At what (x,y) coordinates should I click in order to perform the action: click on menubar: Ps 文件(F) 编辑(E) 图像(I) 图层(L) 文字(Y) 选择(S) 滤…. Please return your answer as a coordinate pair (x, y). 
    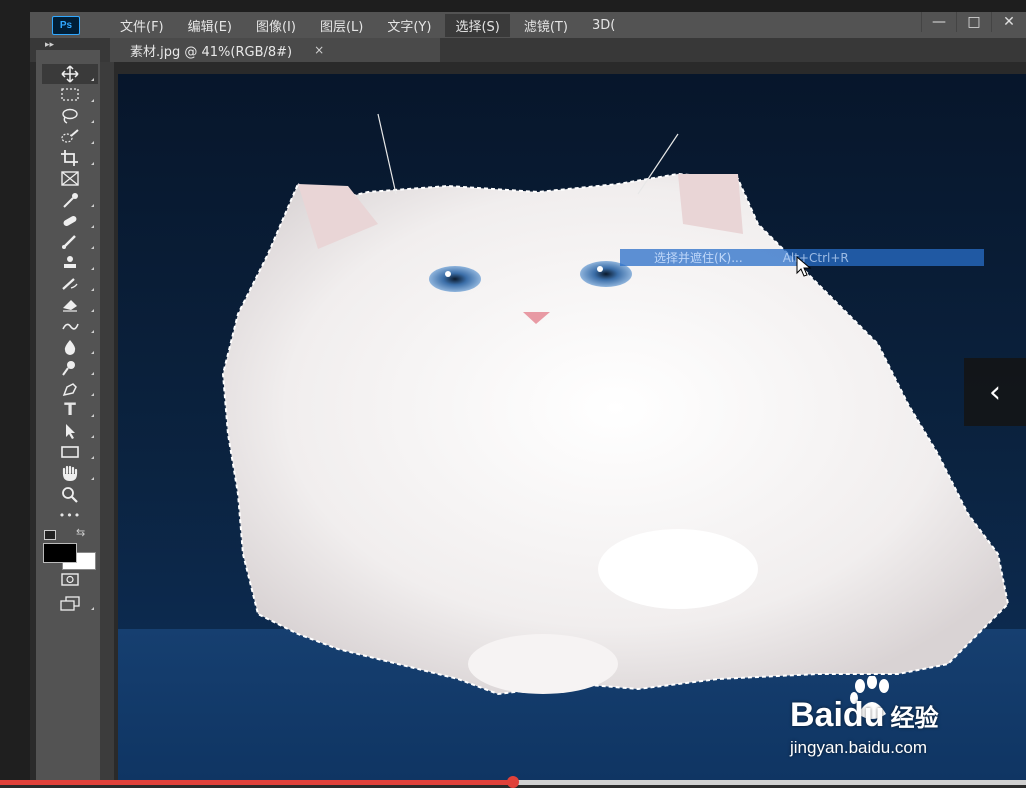
    Looking at the image, I should click on (528, 25).